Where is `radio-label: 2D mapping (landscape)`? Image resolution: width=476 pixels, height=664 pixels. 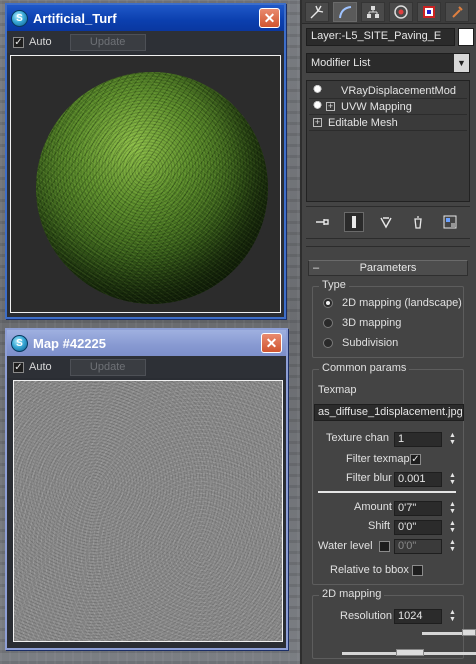
radio-label: 2D mapping (landscape) is located at coordinates (402, 303).